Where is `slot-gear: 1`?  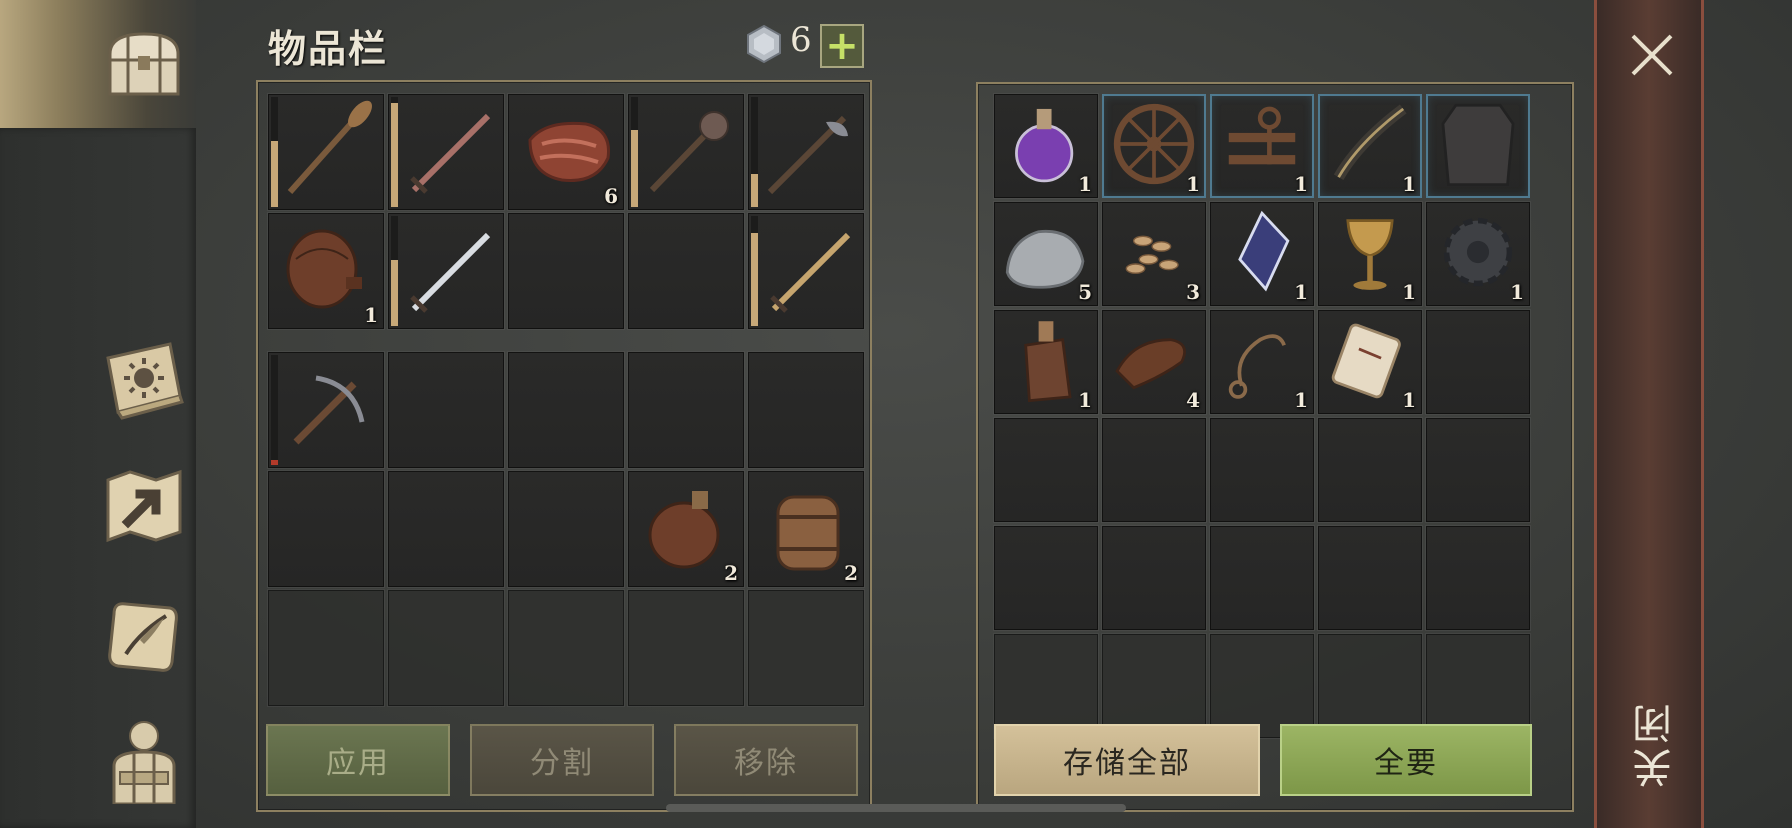
slot-gear: 1 is located at coordinates (1478, 254).